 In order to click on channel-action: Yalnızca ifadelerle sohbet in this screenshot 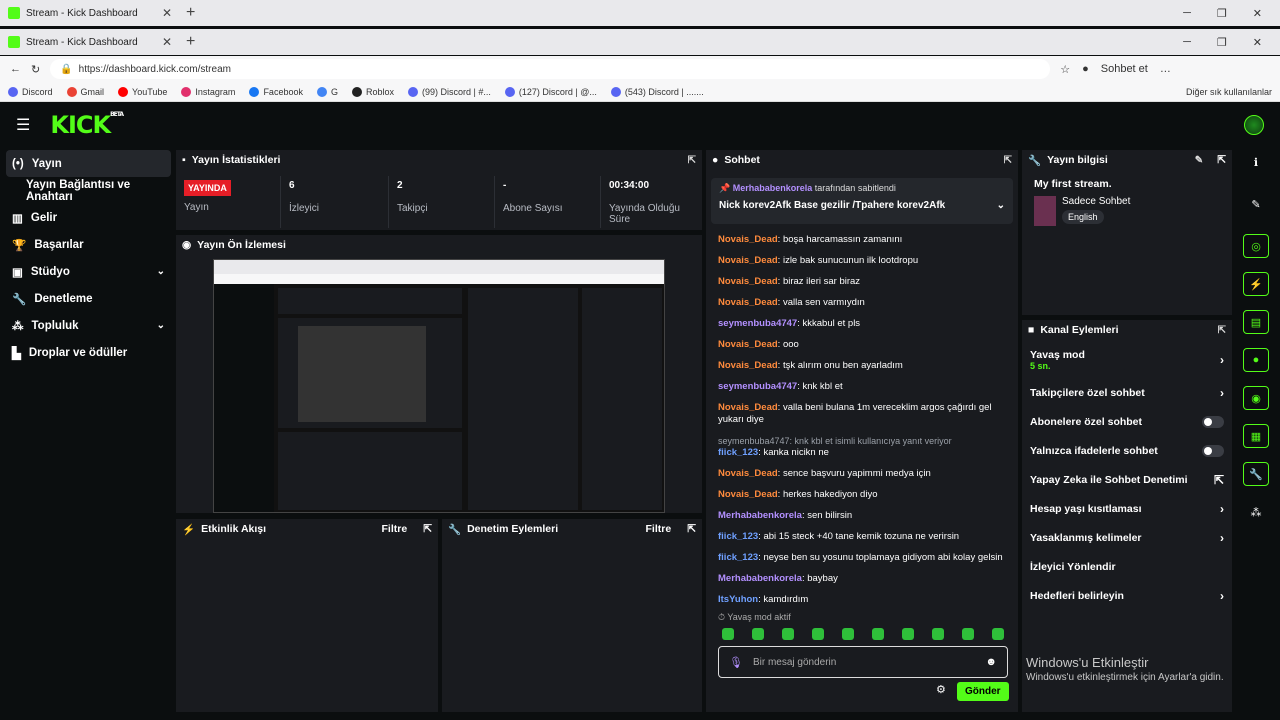, I will do `click(1127, 450)`.